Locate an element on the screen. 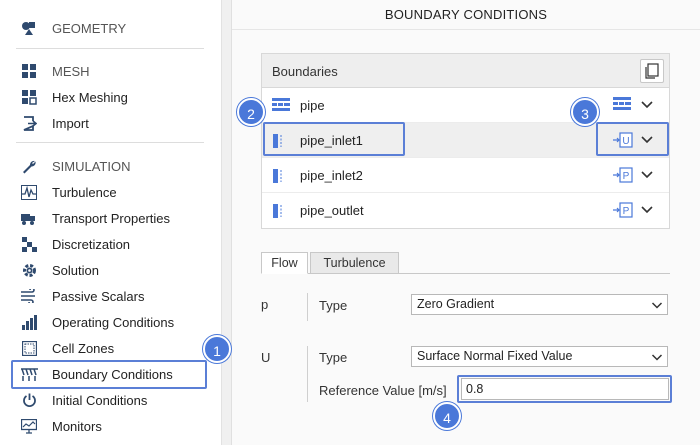 Image resolution: width=700 pixels, height=445 pixels. wall-icon is located at coordinates (281, 105).